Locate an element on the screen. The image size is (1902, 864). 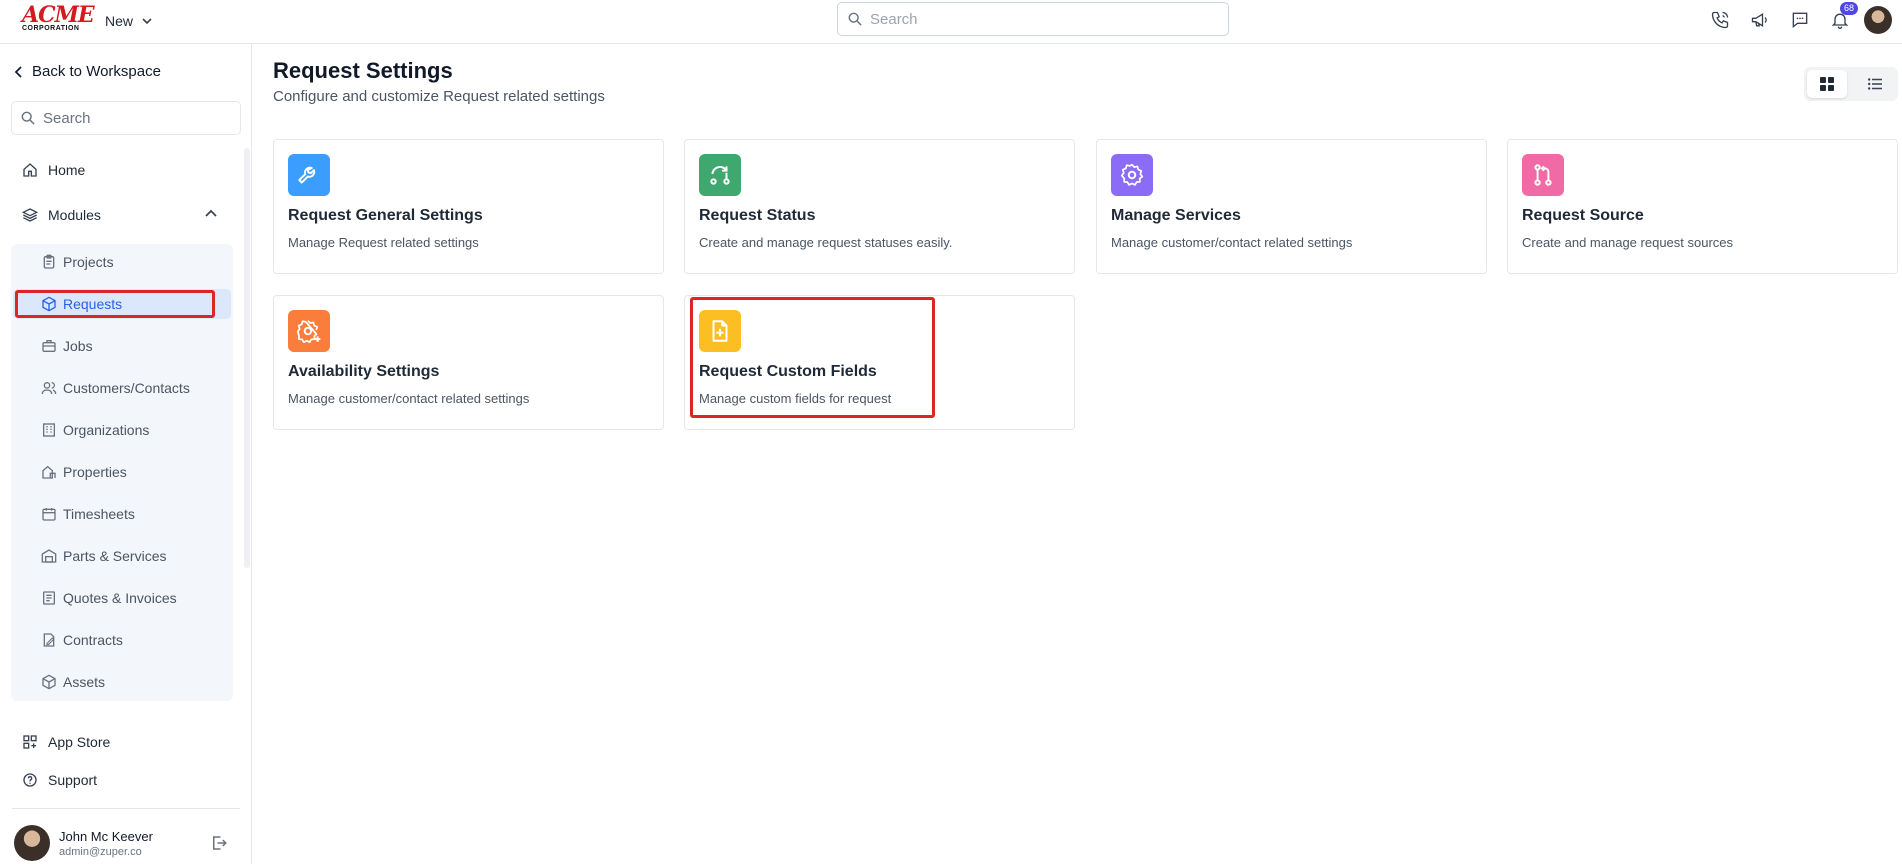
user-profile: John Mc Keever admin@zuper.co is located at coordinates (128, 844).